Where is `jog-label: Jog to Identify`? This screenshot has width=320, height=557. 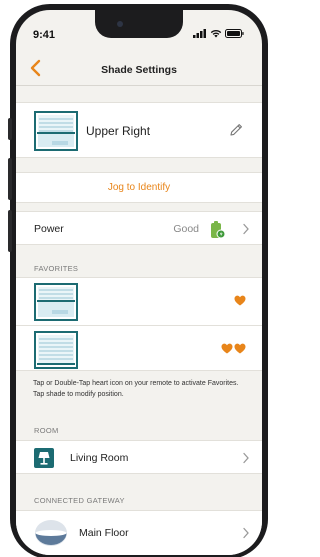 jog-label: Jog to Identify is located at coordinates (139, 187).